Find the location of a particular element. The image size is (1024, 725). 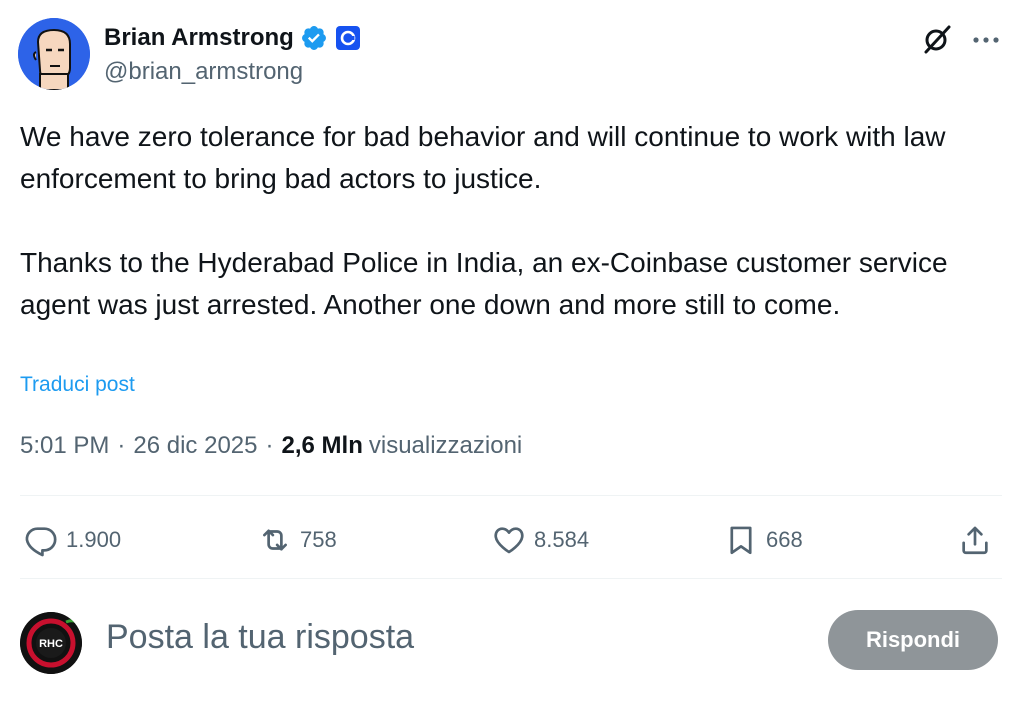

avatar-illustration is located at coordinates (54, 54).